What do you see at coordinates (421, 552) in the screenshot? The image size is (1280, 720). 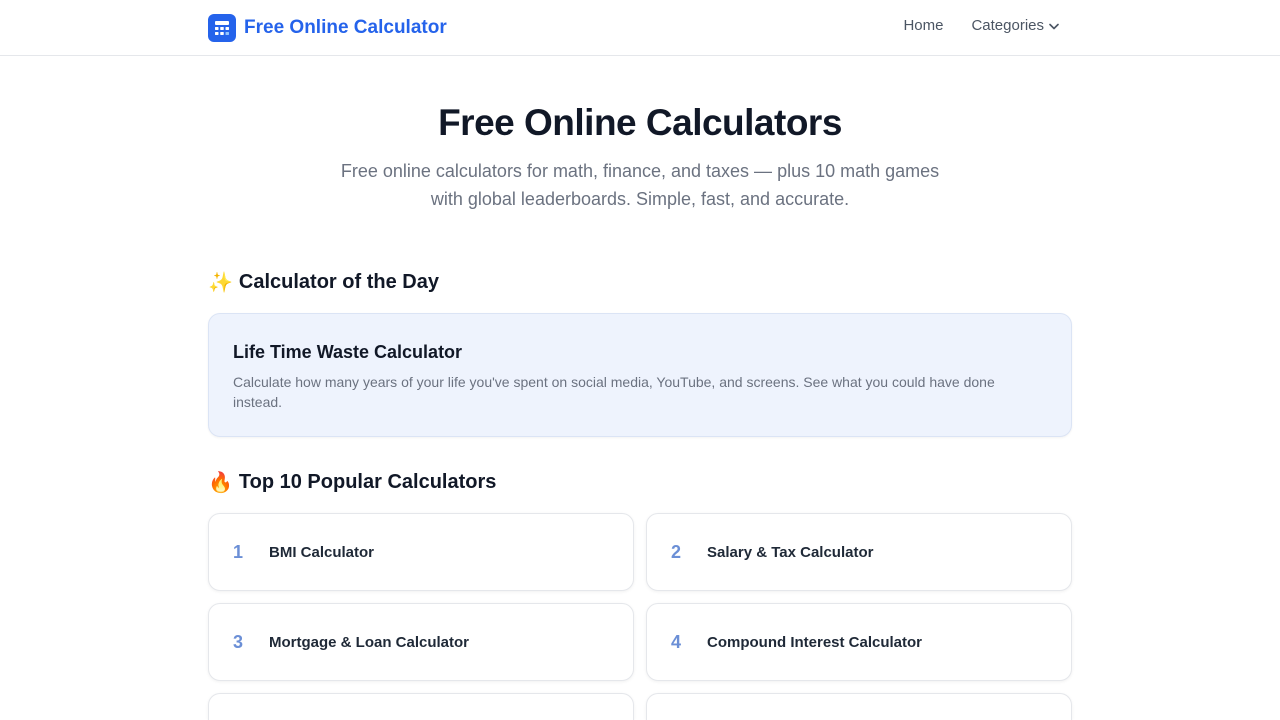 I see `popular-calculator-card: 1 BMI Calculator` at bounding box center [421, 552].